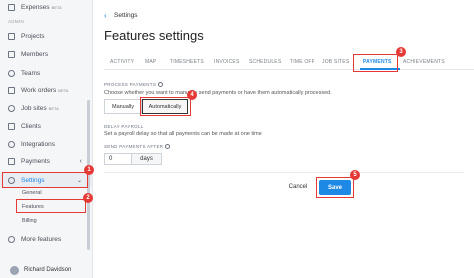 This screenshot has height=278, width=474. I want to click on send-payments-after-label: SEND PAYMENTS AFTER, so click(137, 147).